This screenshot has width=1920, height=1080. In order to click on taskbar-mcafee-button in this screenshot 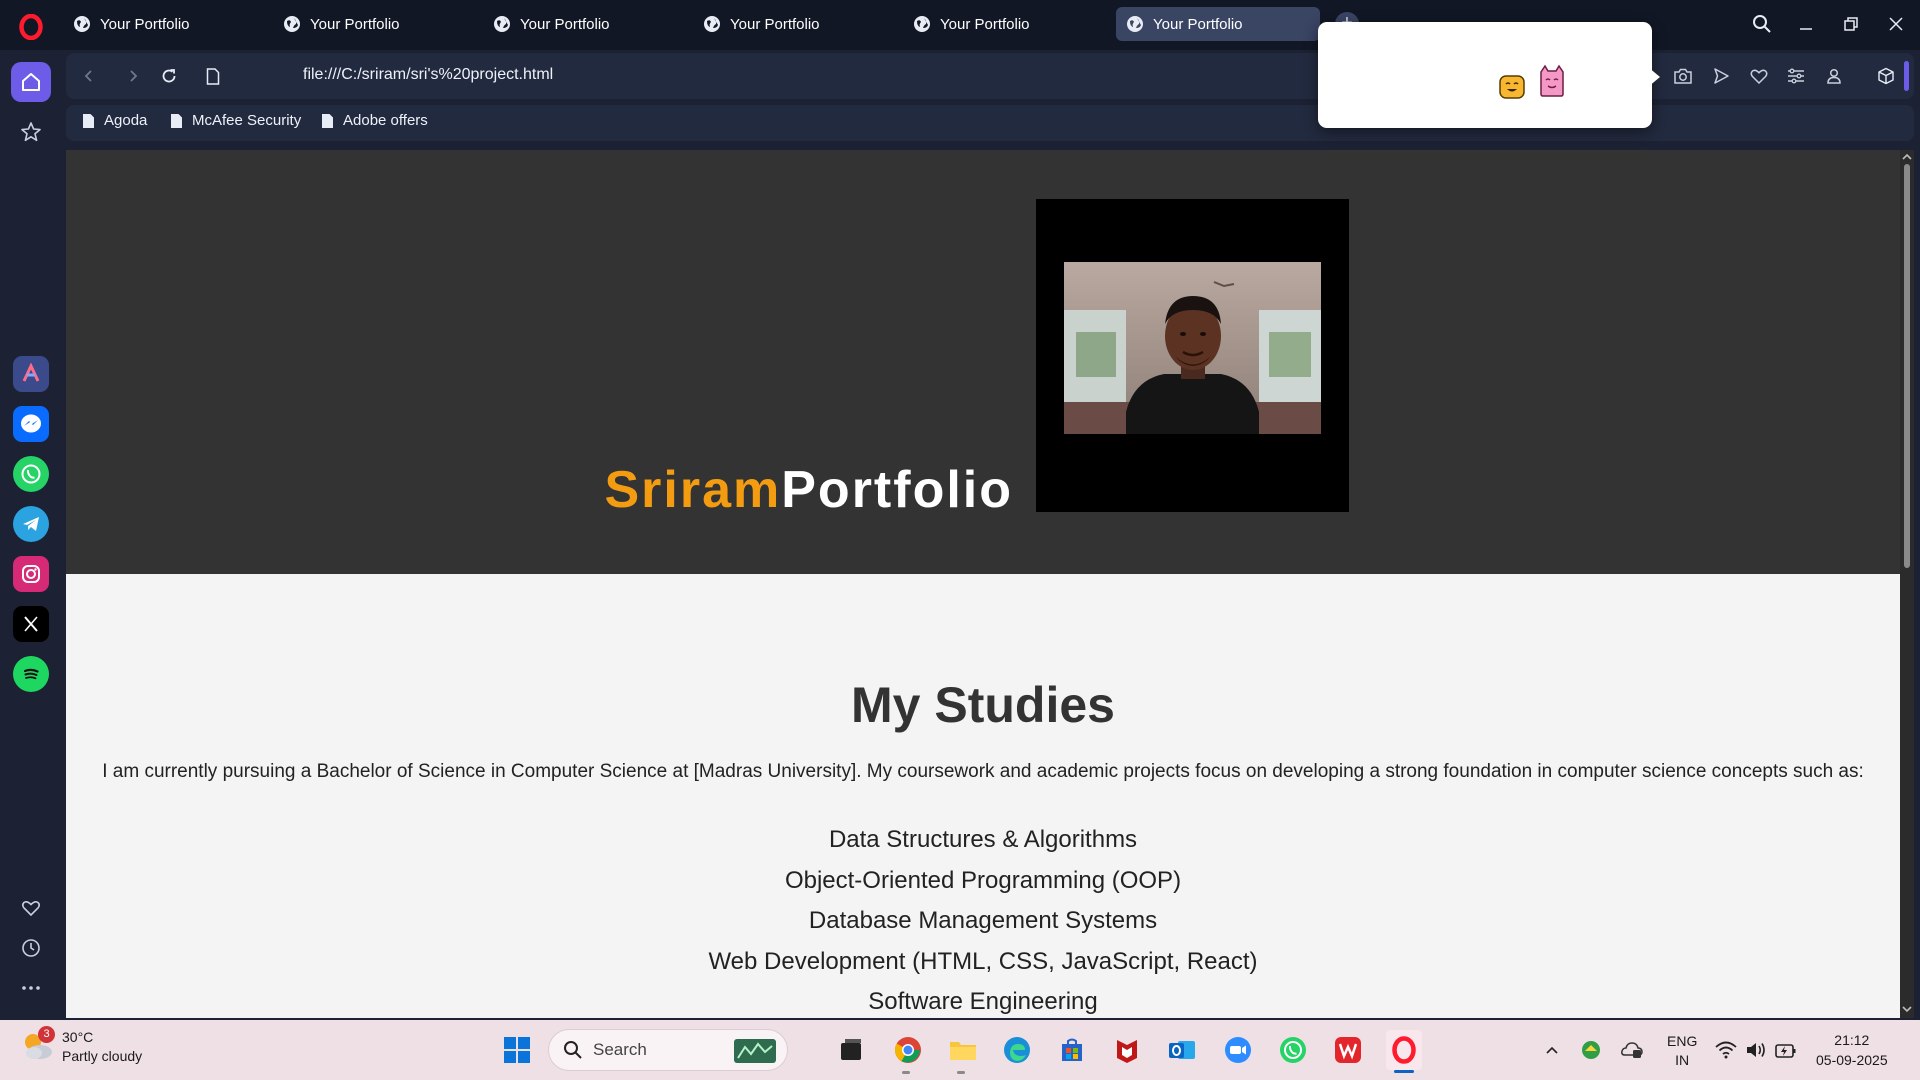, I will do `click(1127, 1050)`.